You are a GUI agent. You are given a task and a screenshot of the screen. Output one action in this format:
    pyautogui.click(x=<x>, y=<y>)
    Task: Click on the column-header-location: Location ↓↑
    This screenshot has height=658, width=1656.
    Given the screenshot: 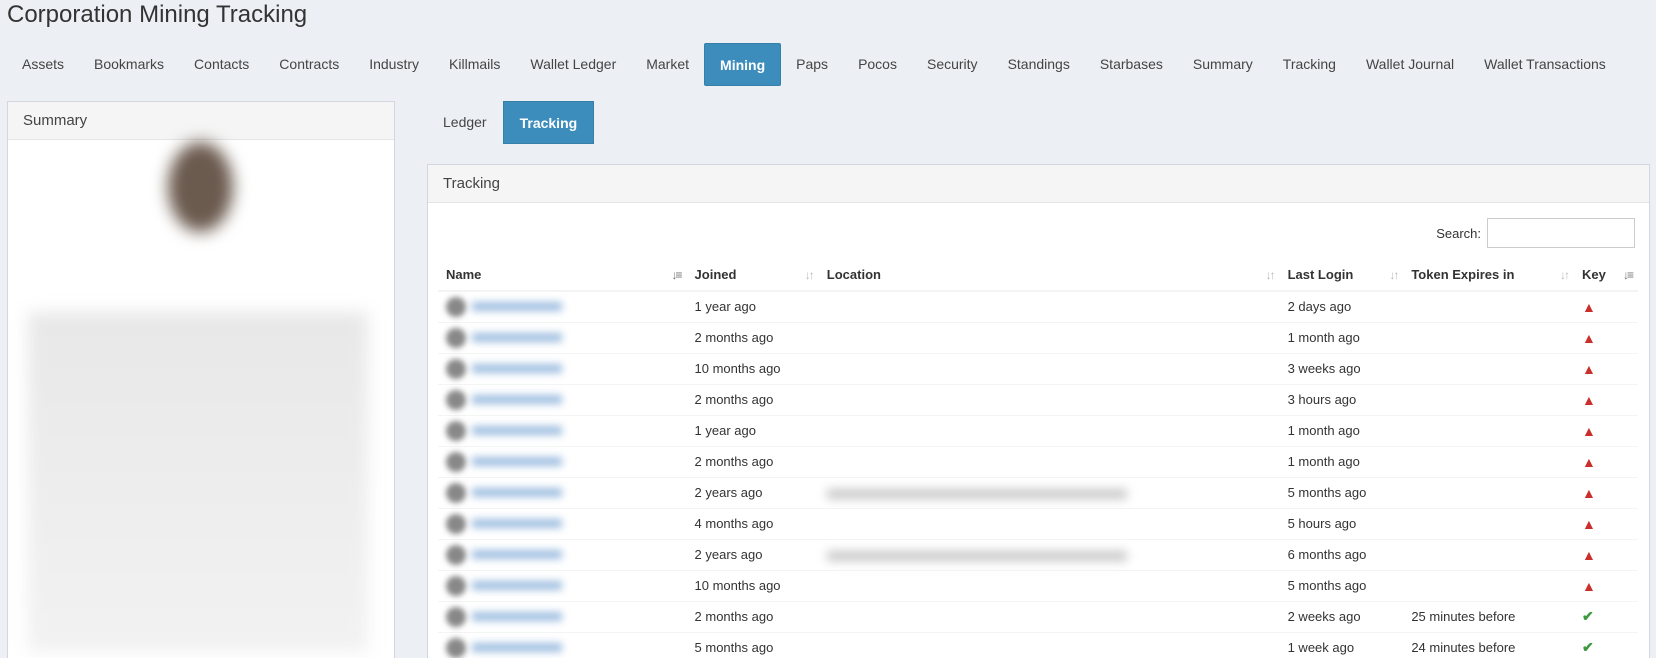 What is the action you would take?
    pyautogui.click(x=1049, y=275)
    